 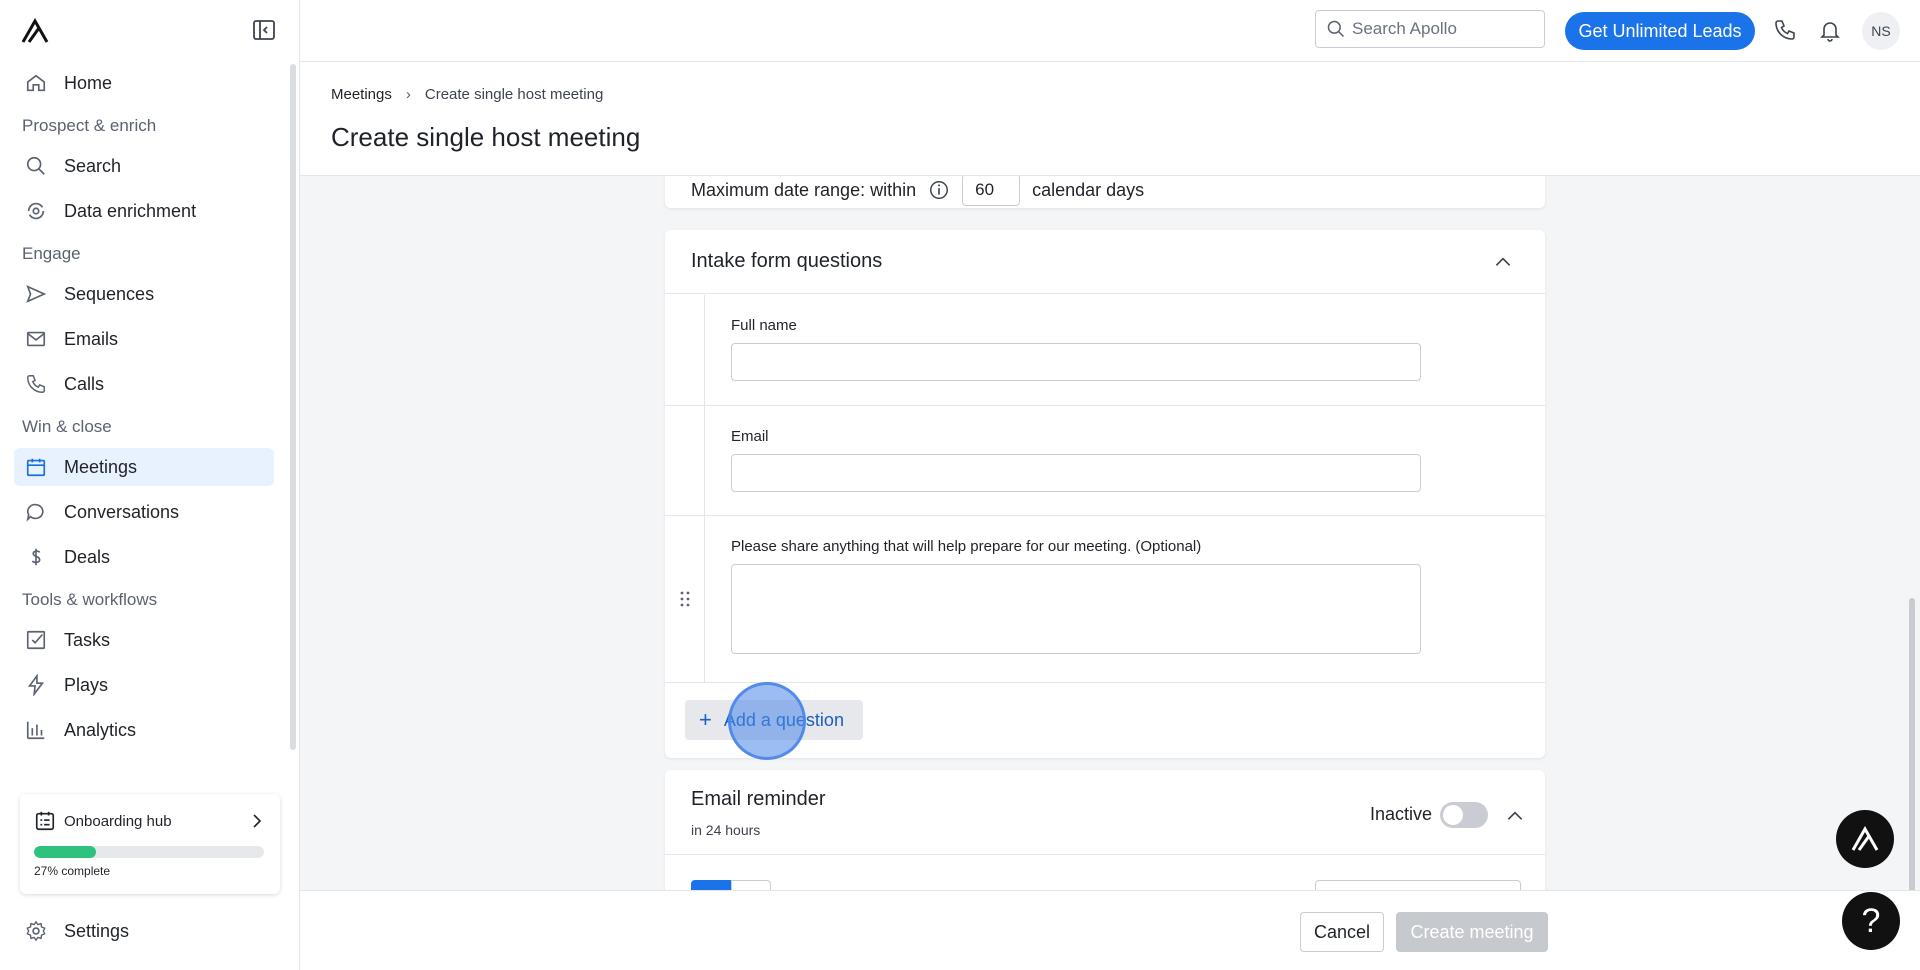 I want to click on send-icon, so click(x=36, y=294).